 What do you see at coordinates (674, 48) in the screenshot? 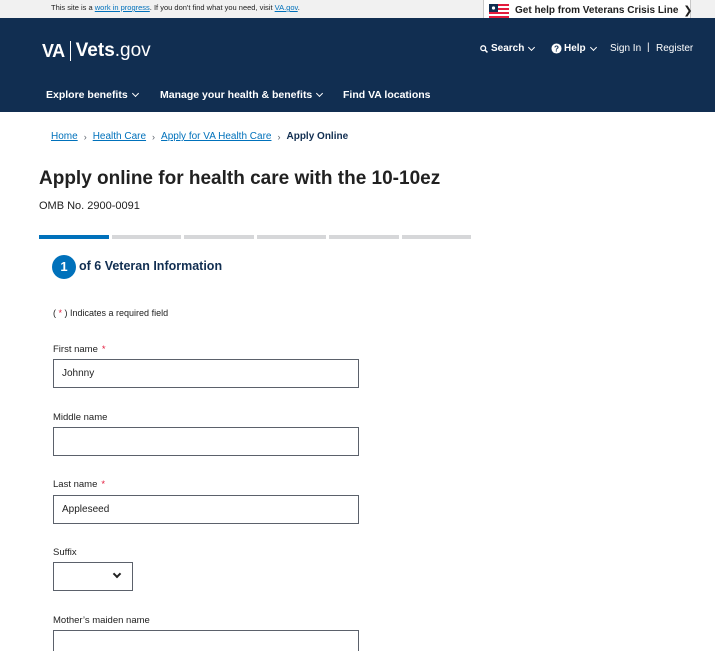
I see `register-link: Register` at bounding box center [674, 48].